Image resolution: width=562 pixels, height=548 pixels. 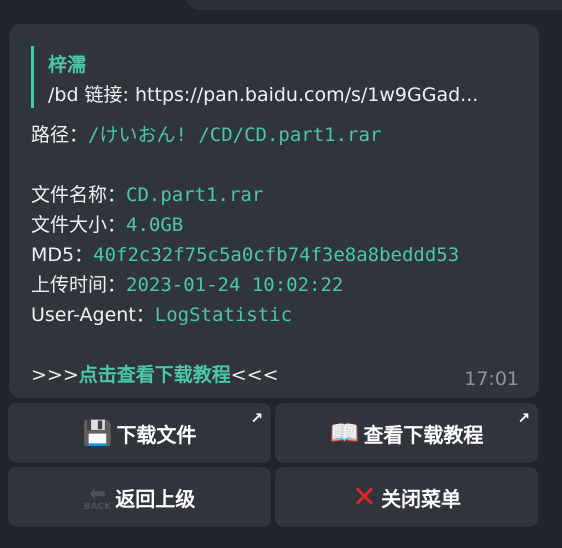 What do you see at coordinates (423, 434) in the screenshot?
I see `view-tutorial-label: 查看下载教程` at bounding box center [423, 434].